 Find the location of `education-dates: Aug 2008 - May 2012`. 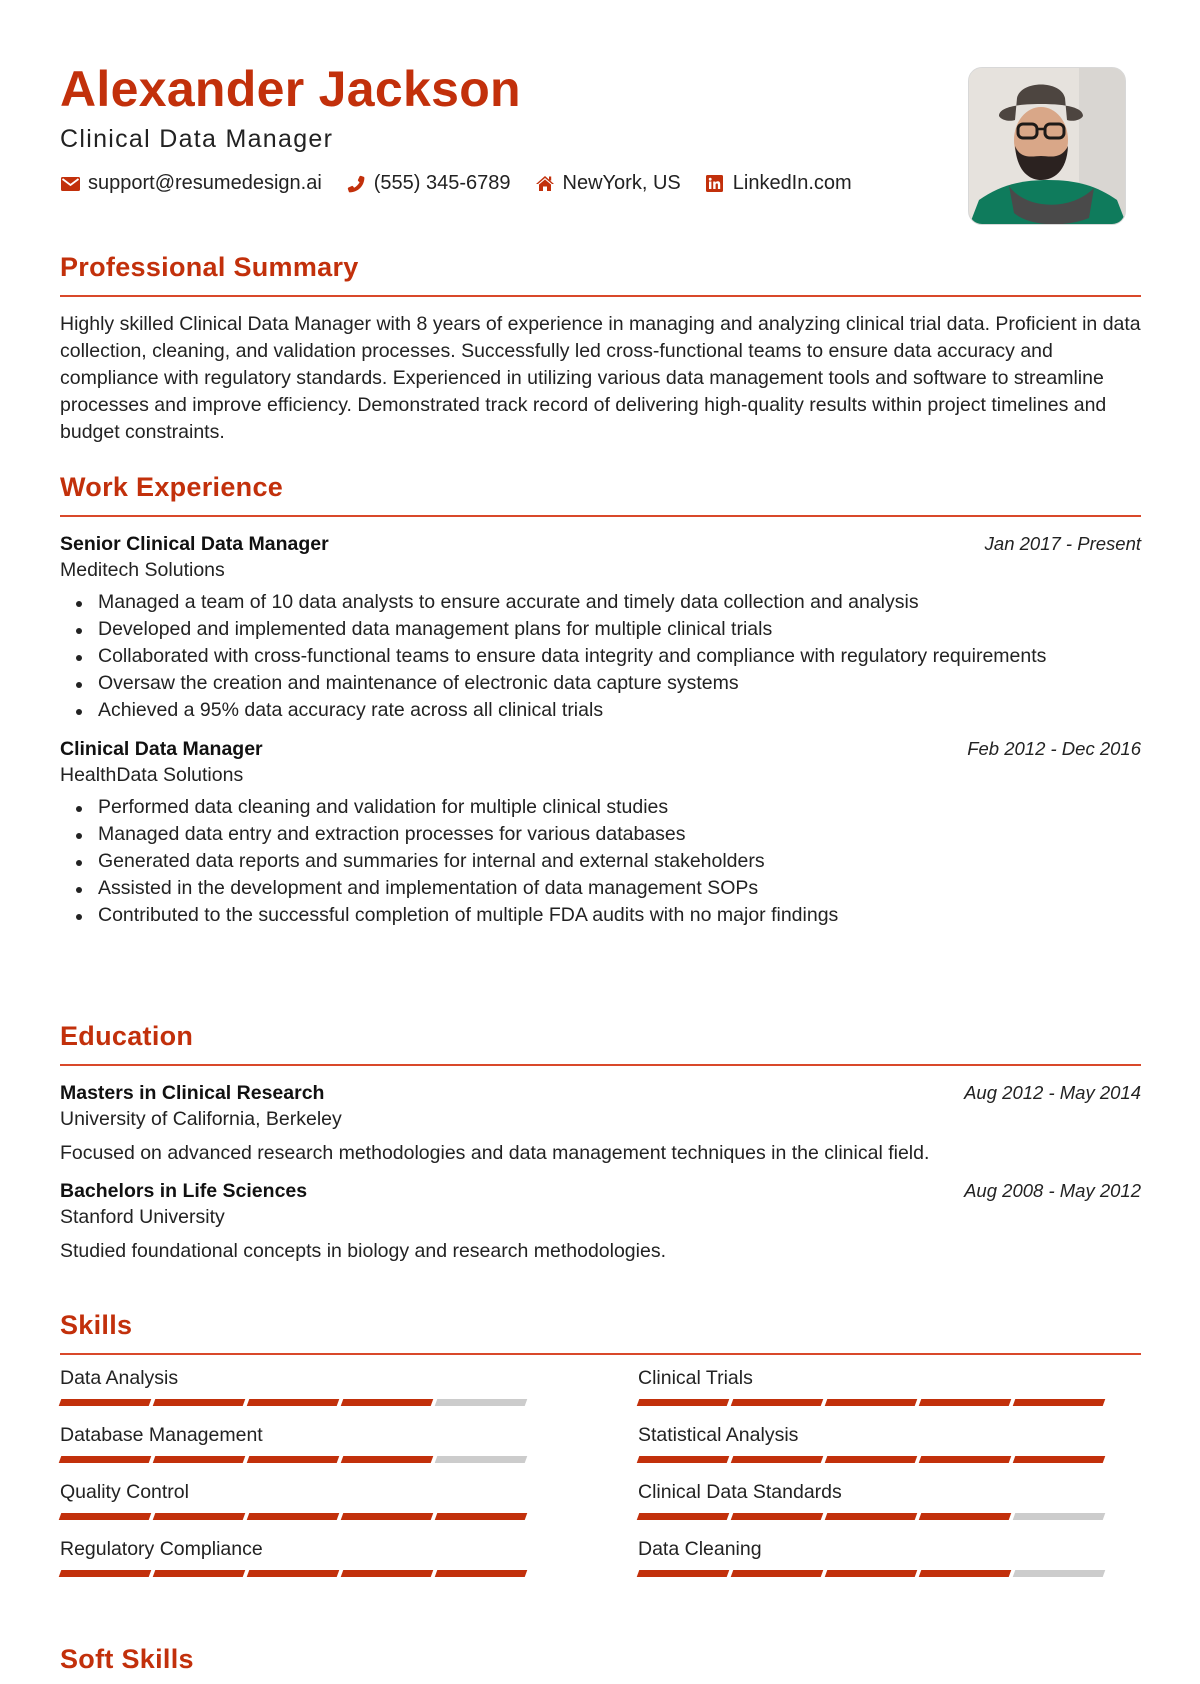

education-dates: Aug 2008 - May 2012 is located at coordinates (1052, 1190).